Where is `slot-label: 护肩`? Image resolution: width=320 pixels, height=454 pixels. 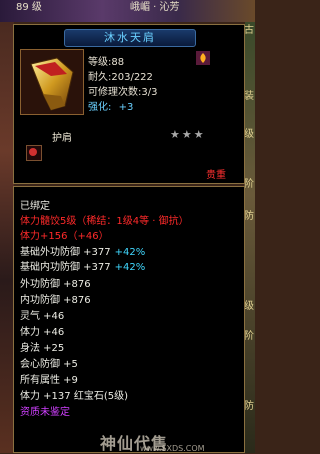
slot-label: 护肩 is located at coordinates (62, 138).